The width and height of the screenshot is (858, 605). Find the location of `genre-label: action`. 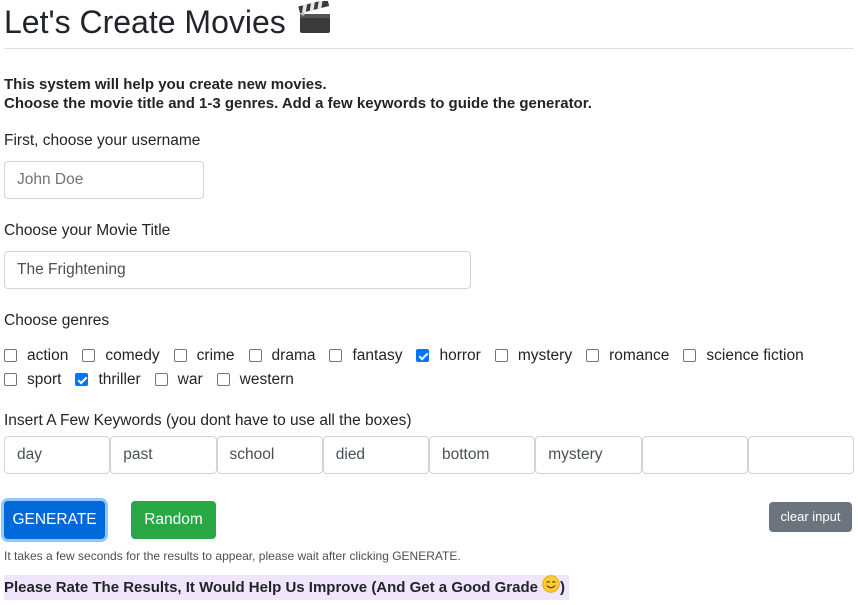

genre-label: action is located at coordinates (48, 355).